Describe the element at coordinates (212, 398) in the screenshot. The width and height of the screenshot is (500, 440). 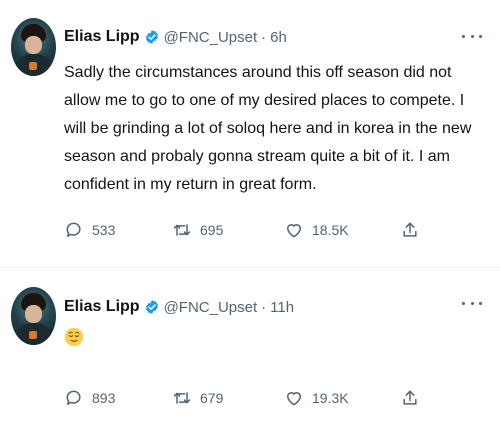
I see `retweet-count: 679` at that location.